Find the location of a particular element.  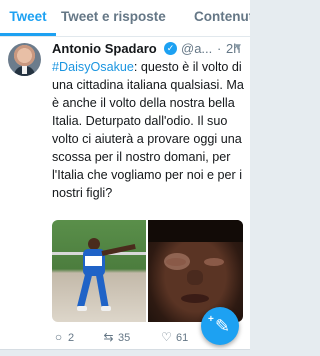

compose-tweet-button: + ✎ is located at coordinates (220, 326).